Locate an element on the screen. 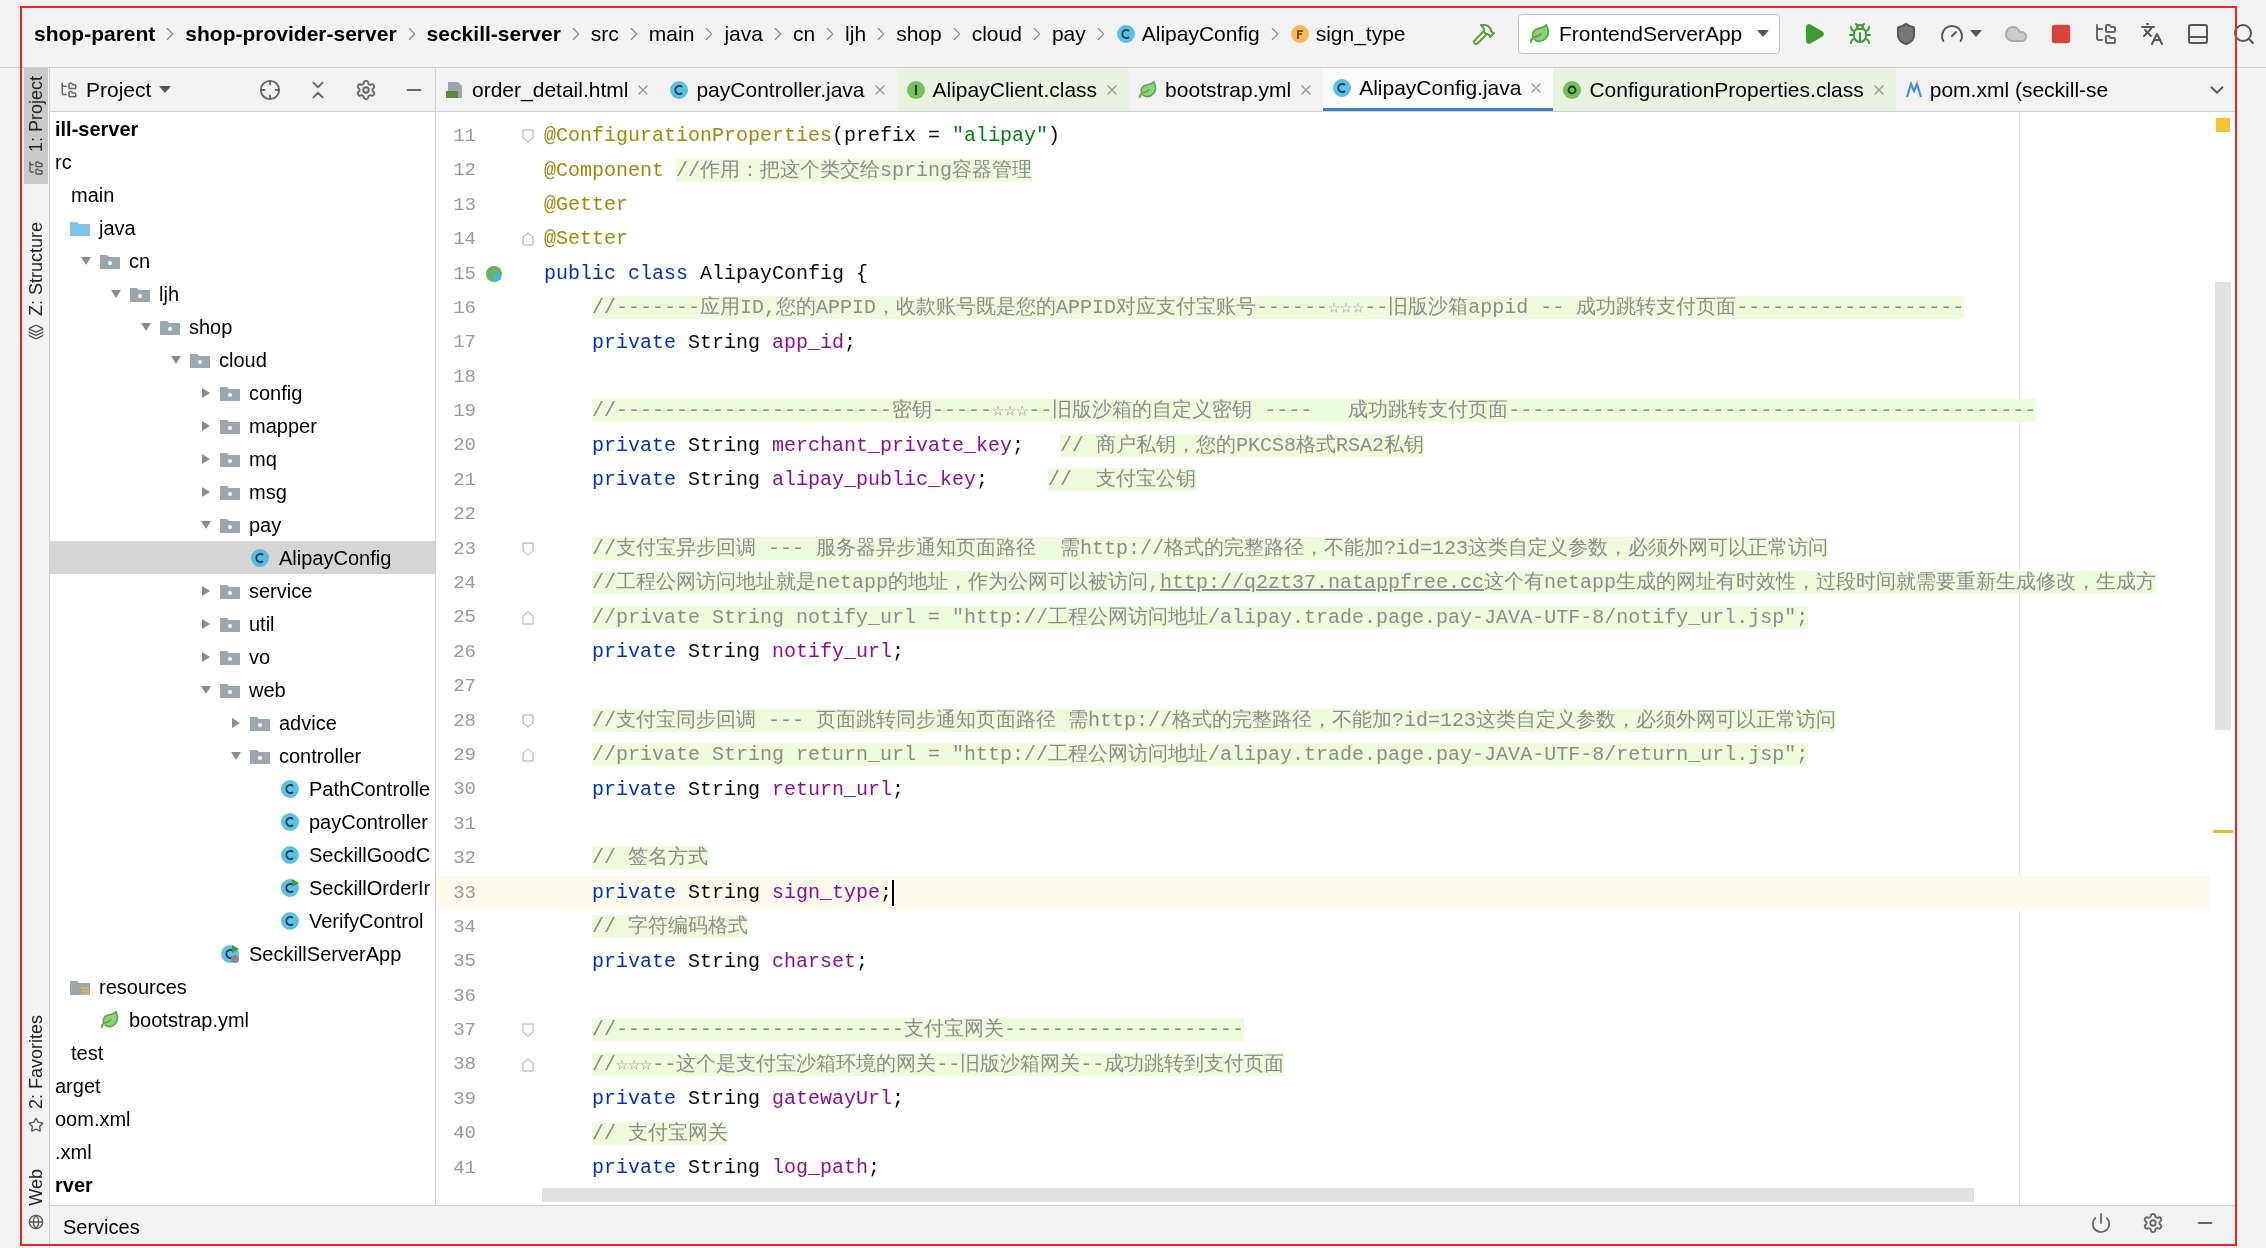  breadcrumb-item: ljh is located at coordinates (856, 33).